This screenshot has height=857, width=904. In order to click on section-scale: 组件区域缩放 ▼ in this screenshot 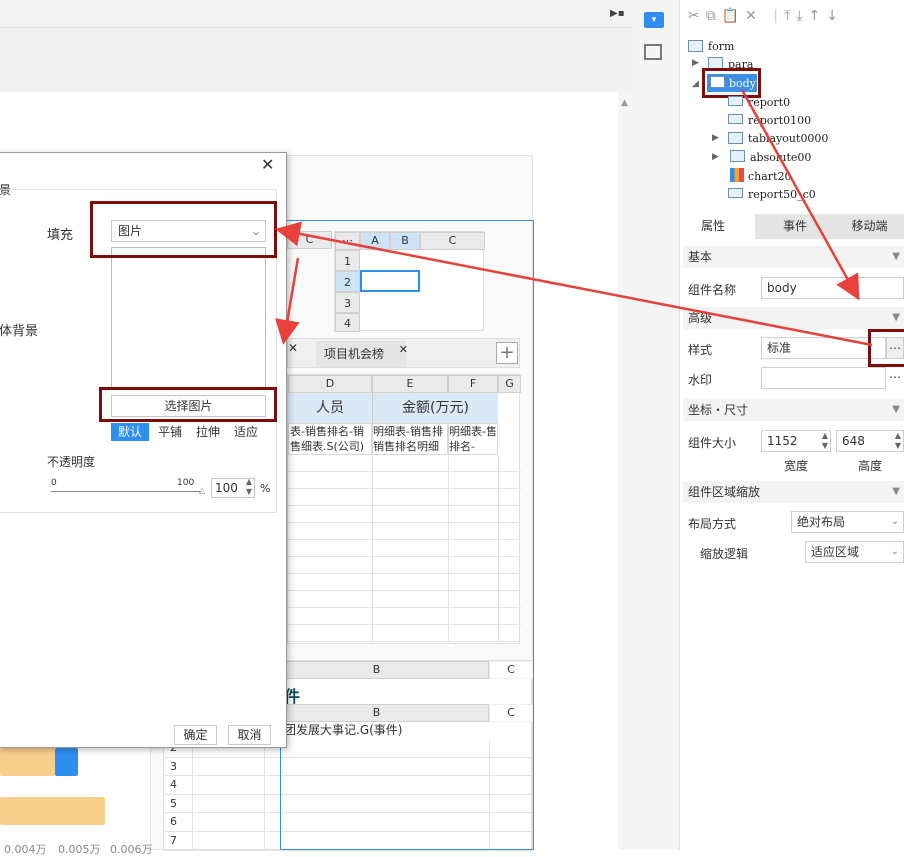, I will do `click(793, 492)`.